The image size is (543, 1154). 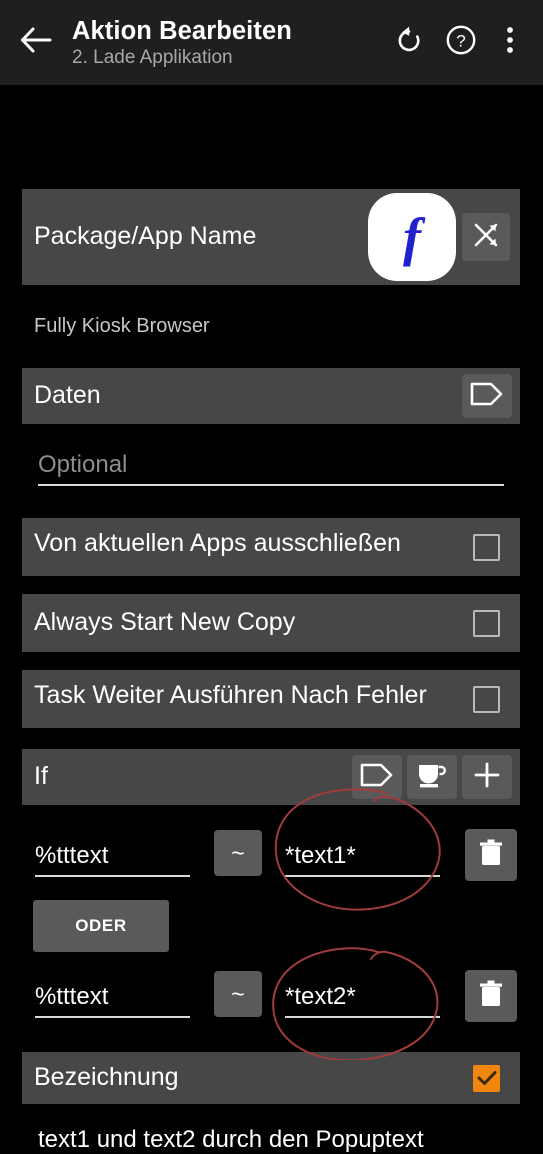 I want to click on join-operator-label: ODER, so click(x=101, y=925).